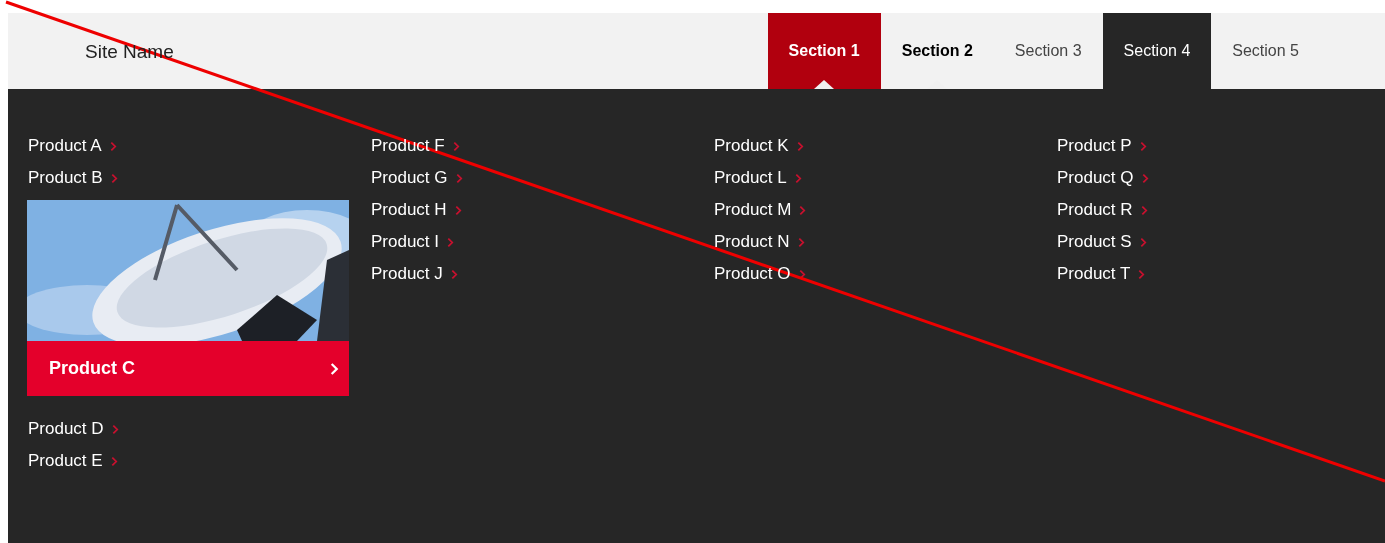 The image size is (1385, 543). I want to click on nav-tab: Section 5, so click(1265, 51).